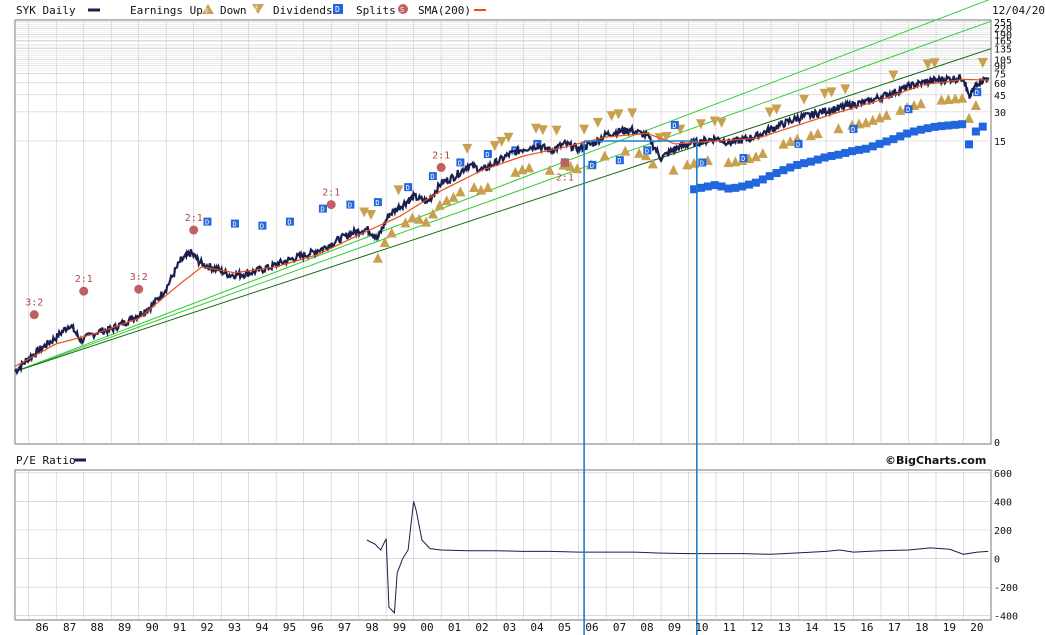 Image resolution: width=1045 pixels, height=635 pixels. What do you see at coordinates (69, 627) in the screenshot?
I see `x-tick-label: 87` at bounding box center [69, 627].